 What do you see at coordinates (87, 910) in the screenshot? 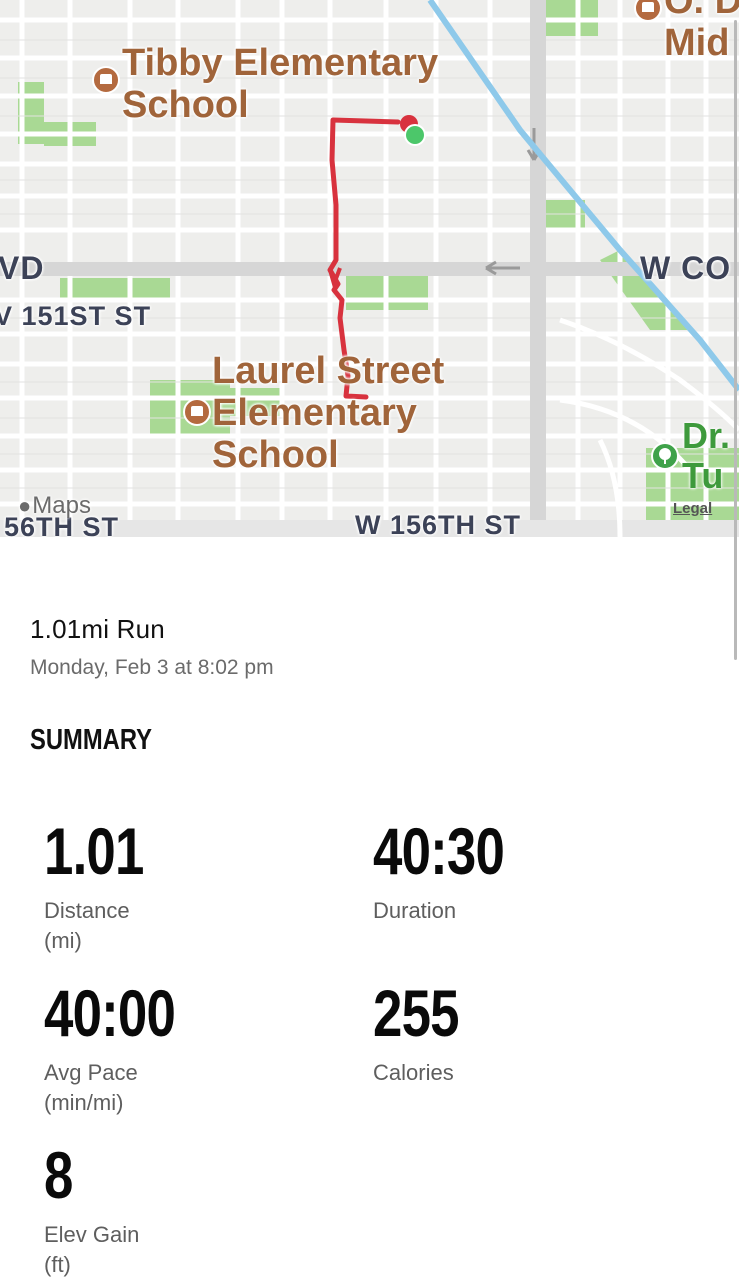
I see `stat-label: Distance` at bounding box center [87, 910].